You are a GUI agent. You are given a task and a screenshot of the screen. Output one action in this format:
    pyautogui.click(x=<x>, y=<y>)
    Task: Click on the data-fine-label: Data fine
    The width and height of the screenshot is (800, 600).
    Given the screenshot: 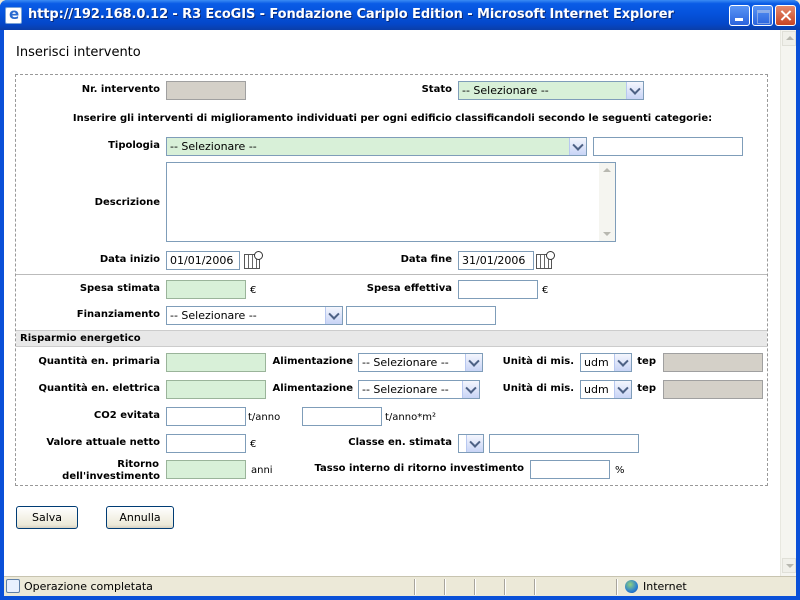 What is the action you would take?
    pyautogui.click(x=426, y=259)
    